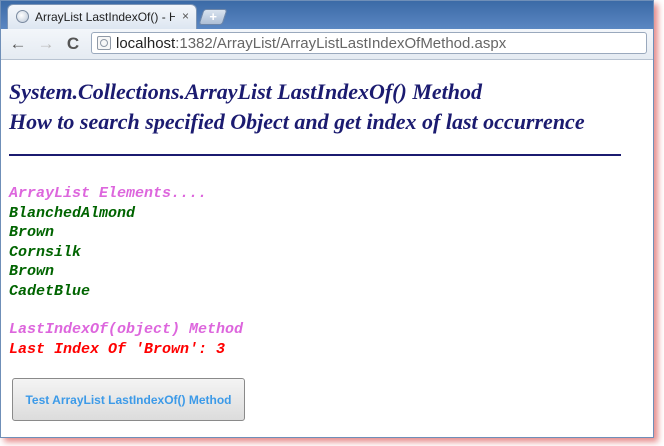  I want to click on page-info-icon, so click(104, 43).